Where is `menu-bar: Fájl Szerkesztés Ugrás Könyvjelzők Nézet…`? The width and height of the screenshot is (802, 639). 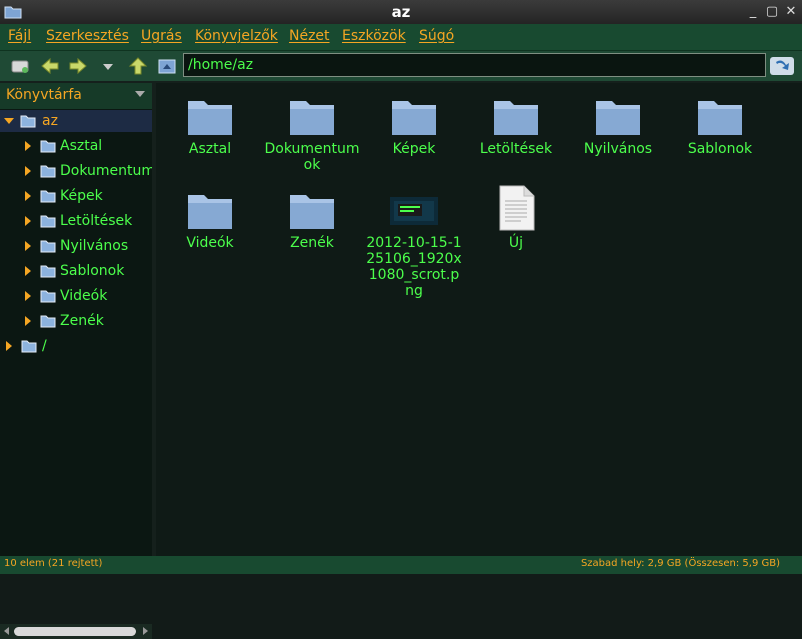
menu-bar: Fájl Szerkesztés Ugrás Könyvjelzők Nézet… is located at coordinates (401, 37).